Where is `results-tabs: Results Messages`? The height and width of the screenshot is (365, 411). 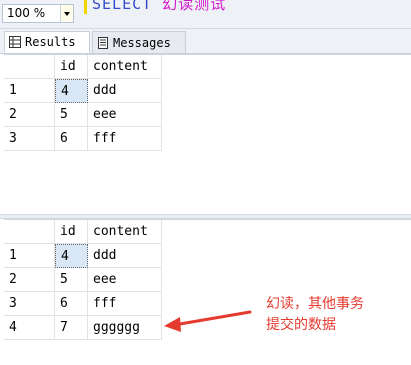 results-tabs: Results Messages is located at coordinates (205, 41).